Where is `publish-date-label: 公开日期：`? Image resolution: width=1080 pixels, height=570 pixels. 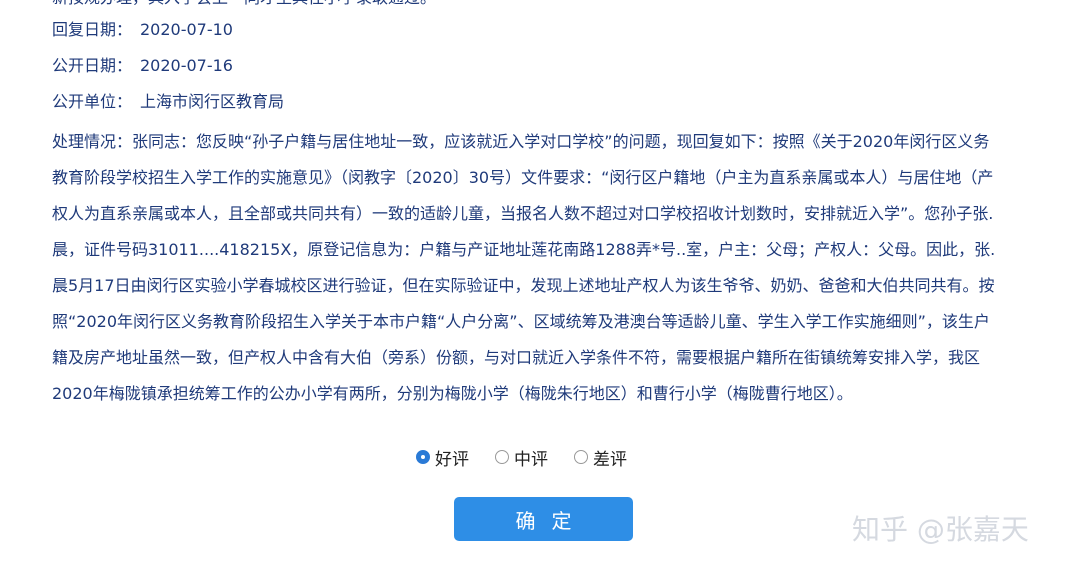
publish-date-label: 公开日期： is located at coordinates (92, 65).